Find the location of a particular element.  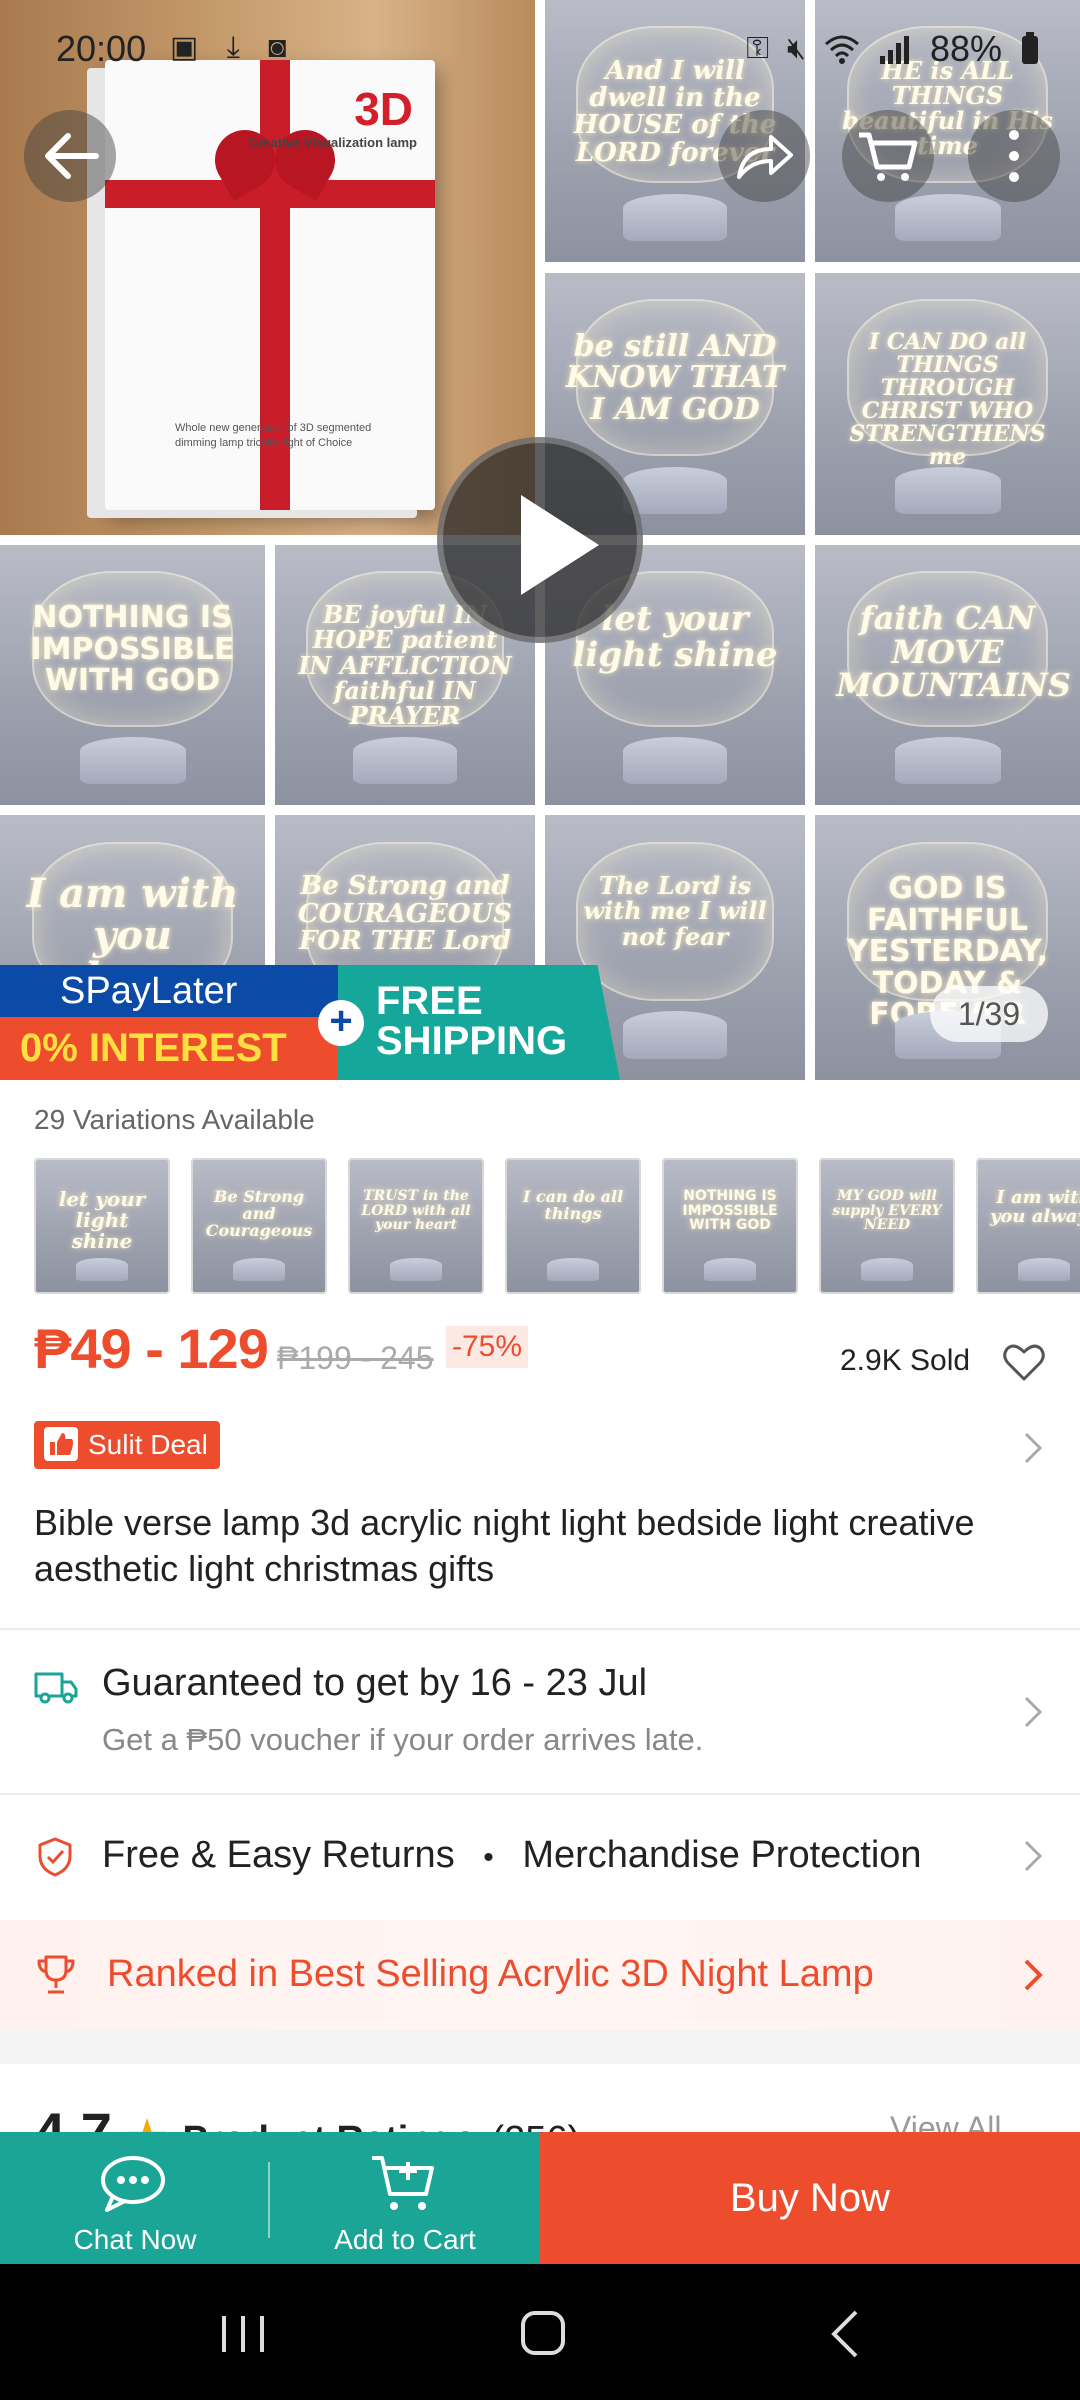

gallery-tile: faith CAN MOVE MOUNTAINS is located at coordinates (947, 675).